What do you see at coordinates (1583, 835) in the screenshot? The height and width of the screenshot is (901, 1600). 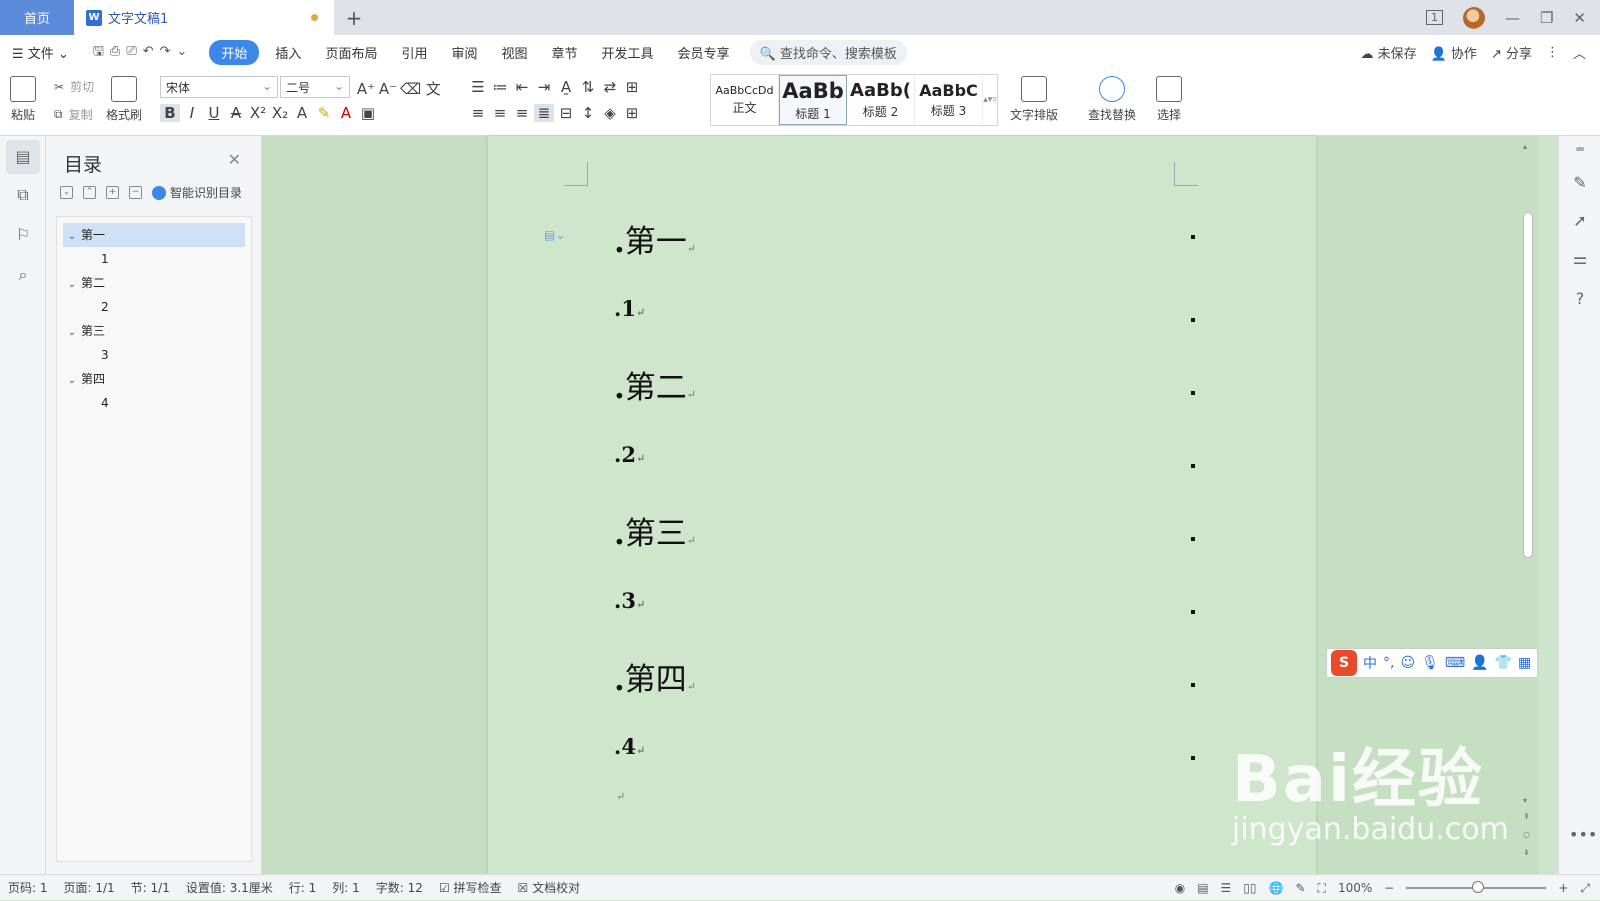 I see `more-options-icon: •••` at bounding box center [1583, 835].